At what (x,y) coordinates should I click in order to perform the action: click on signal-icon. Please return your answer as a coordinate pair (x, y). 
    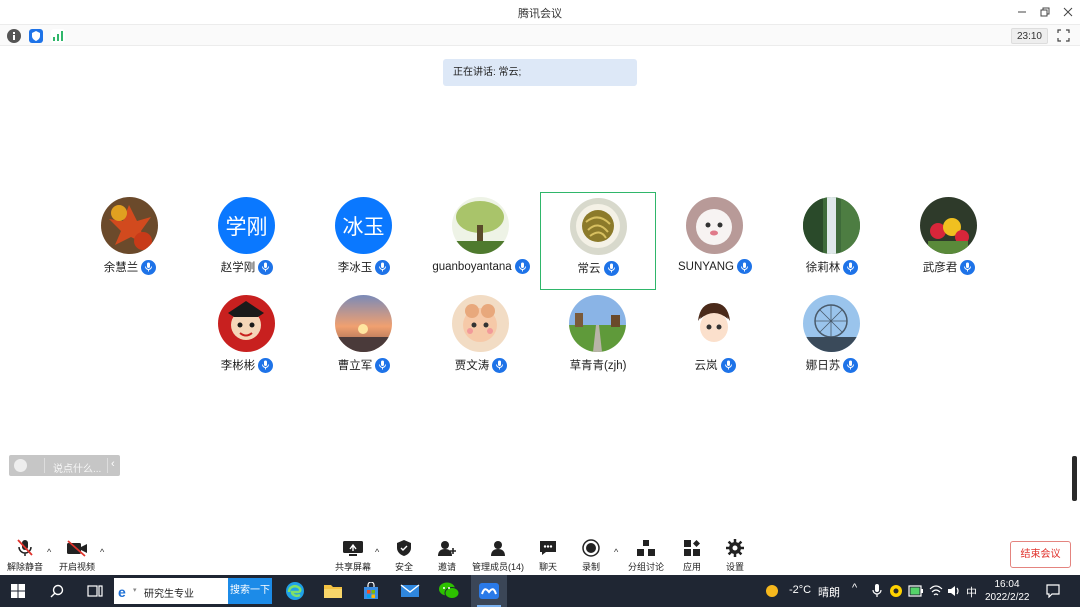
    Looking at the image, I should click on (58, 36).